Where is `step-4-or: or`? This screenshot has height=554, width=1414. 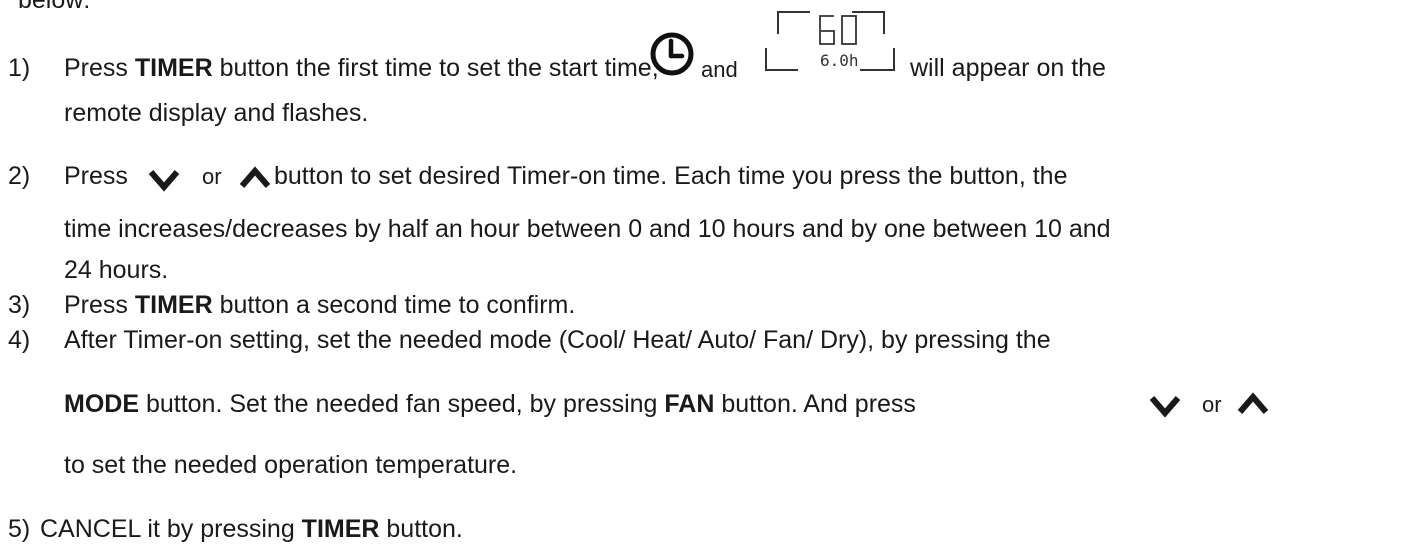 step-4-or: or is located at coordinates (1212, 404).